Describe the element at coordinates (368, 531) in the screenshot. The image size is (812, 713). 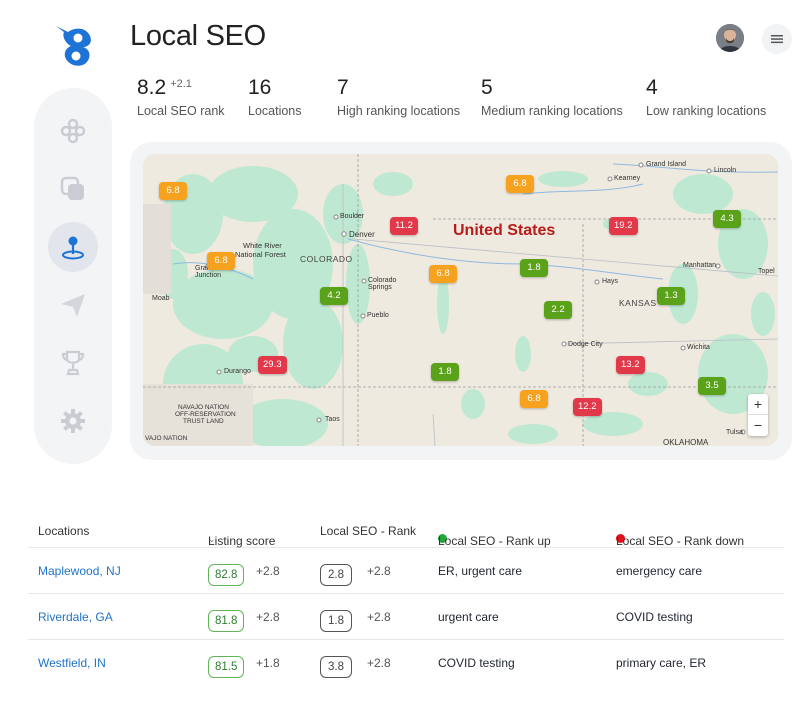
I see `column-header-rank: Local SEO - Rank` at that location.